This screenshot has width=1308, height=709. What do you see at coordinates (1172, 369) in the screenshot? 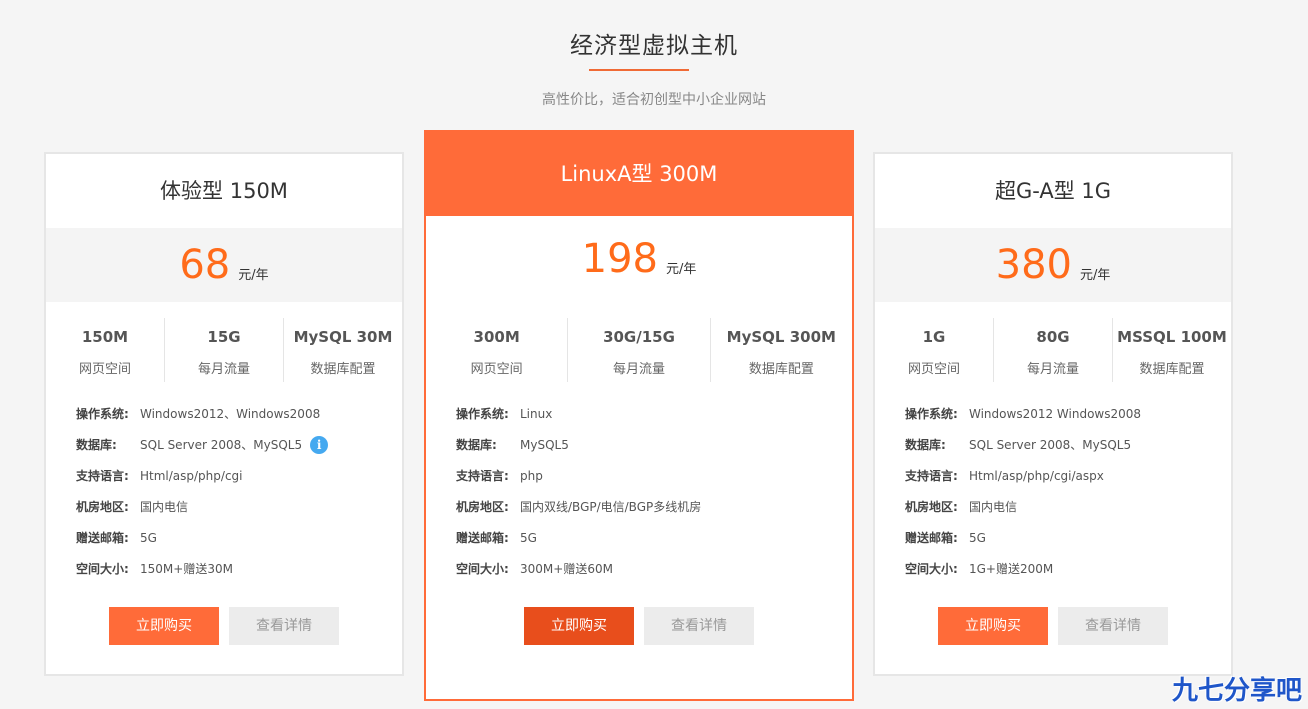
I see `spec-label: 数据库配置` at bounding box center [1172, 369].